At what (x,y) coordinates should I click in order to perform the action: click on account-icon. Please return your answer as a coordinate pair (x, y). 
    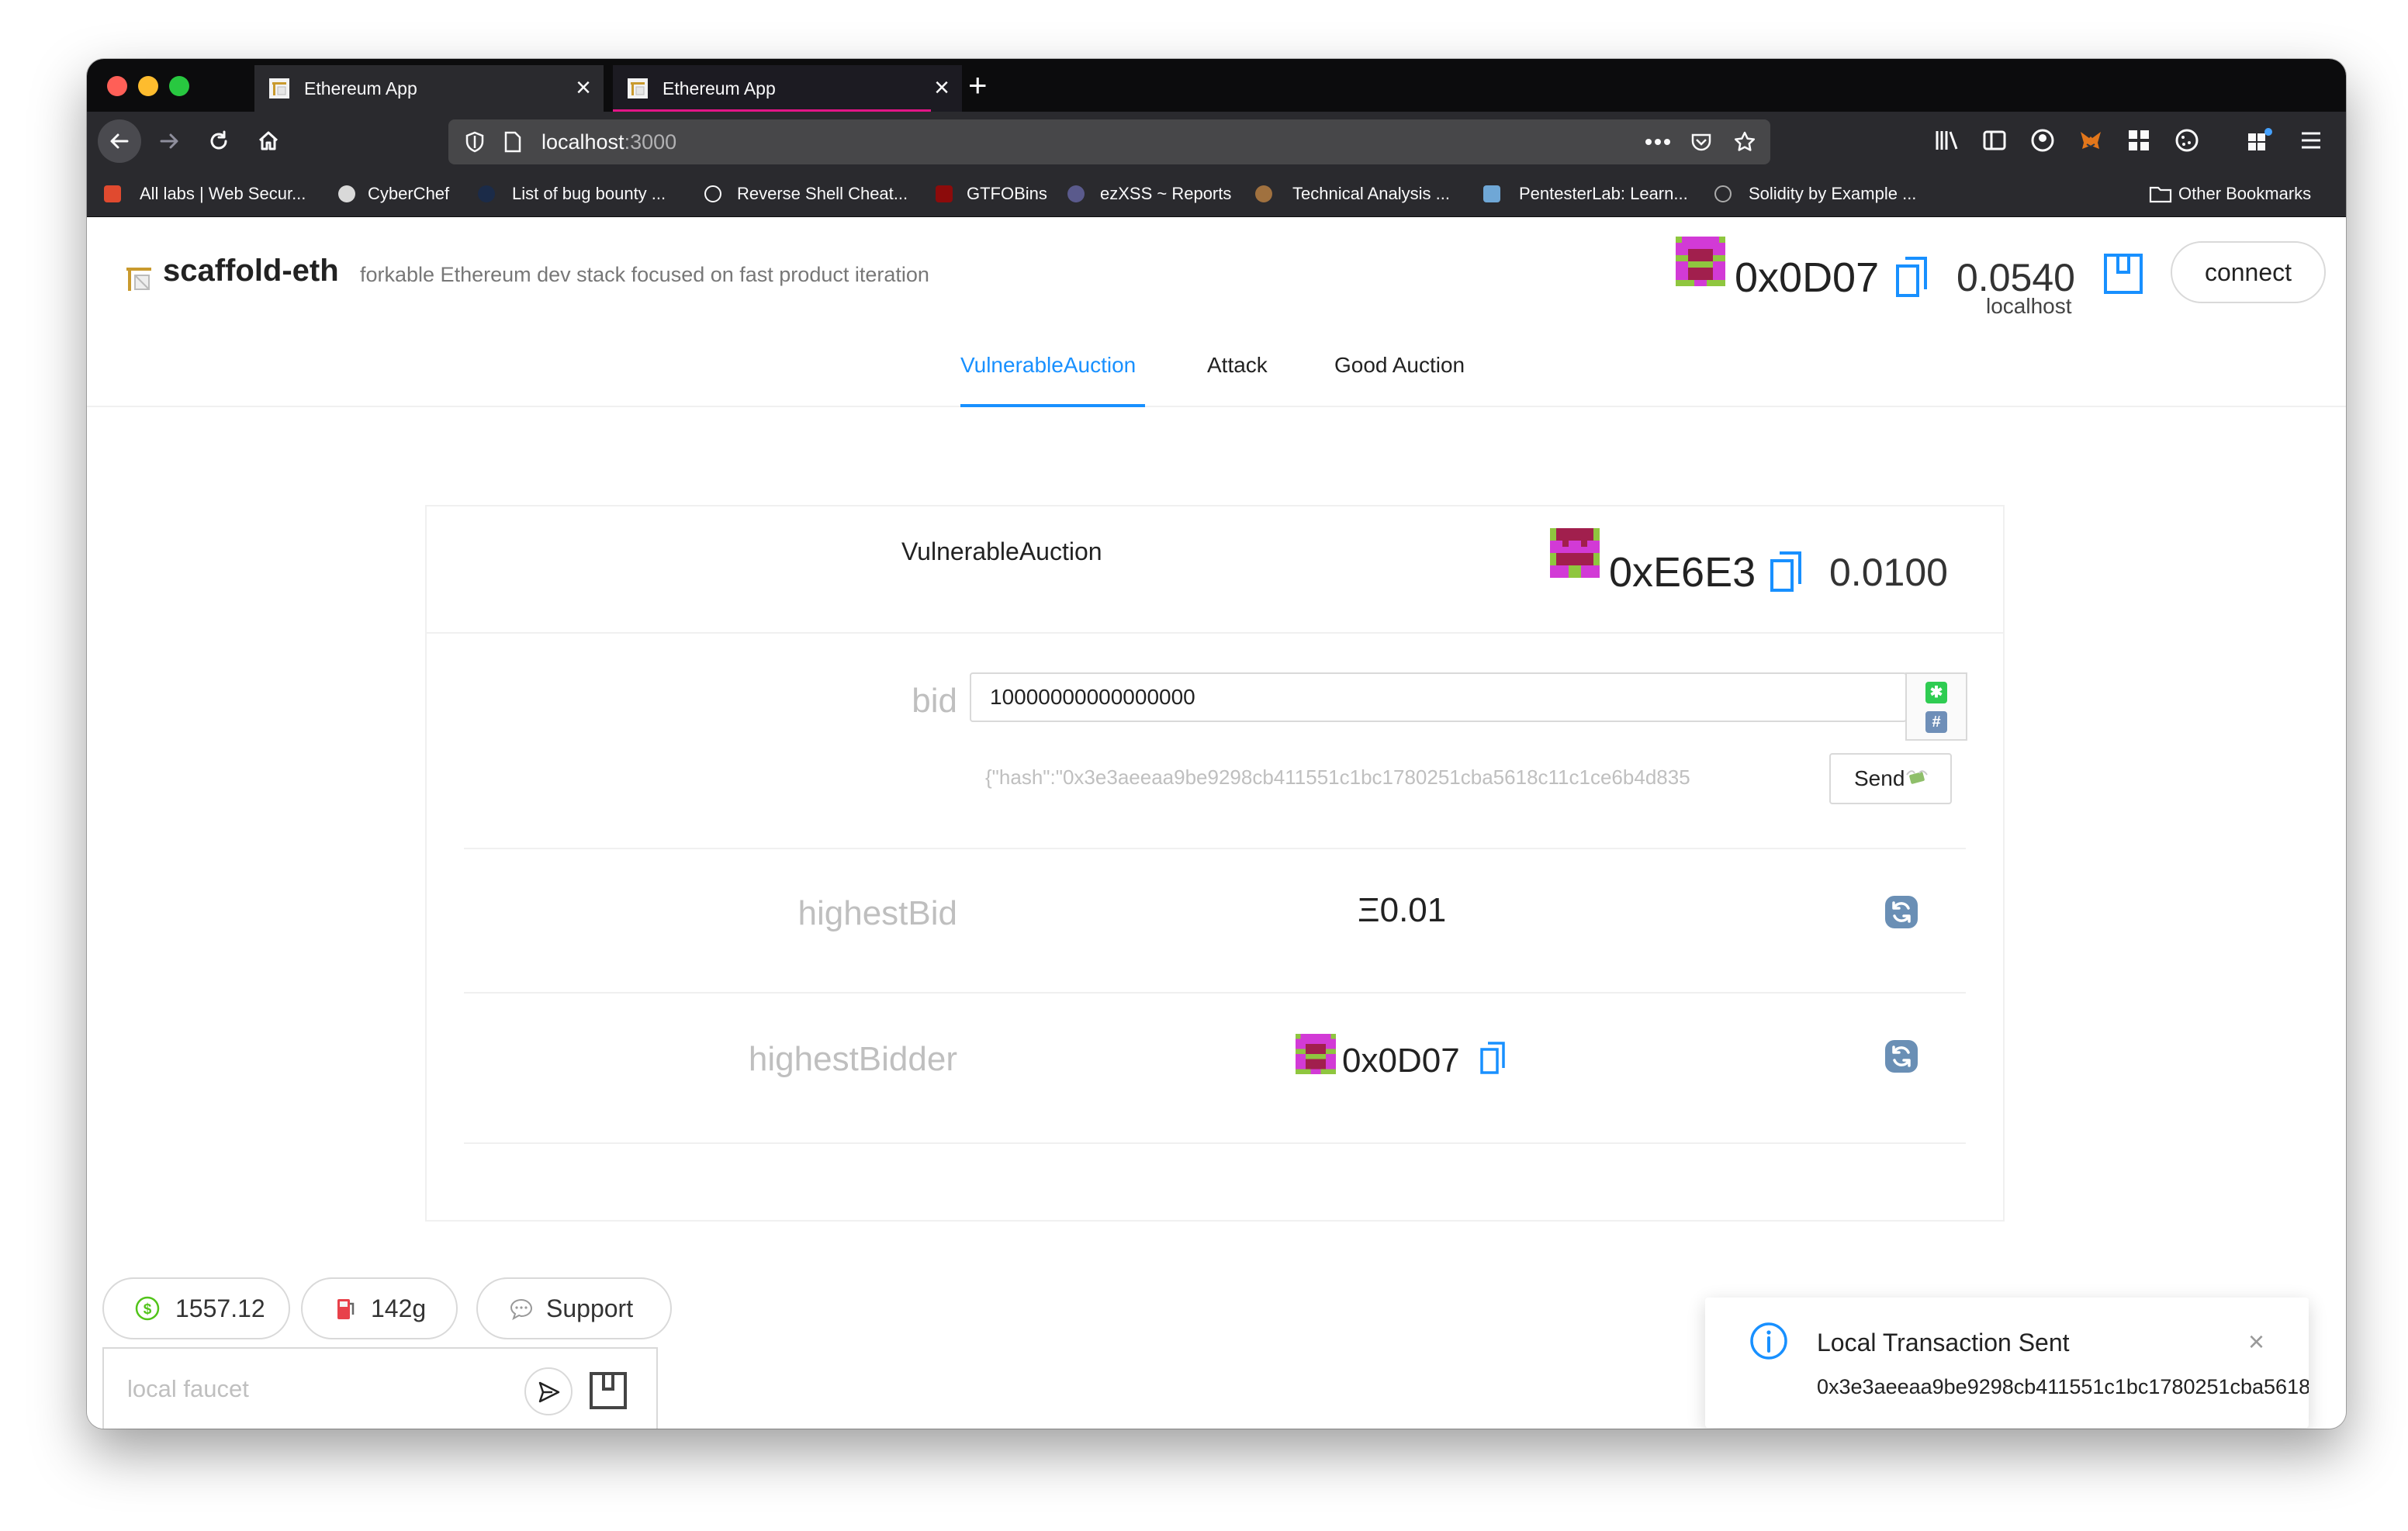
    Looking at the image, I should click on (2042, 140).